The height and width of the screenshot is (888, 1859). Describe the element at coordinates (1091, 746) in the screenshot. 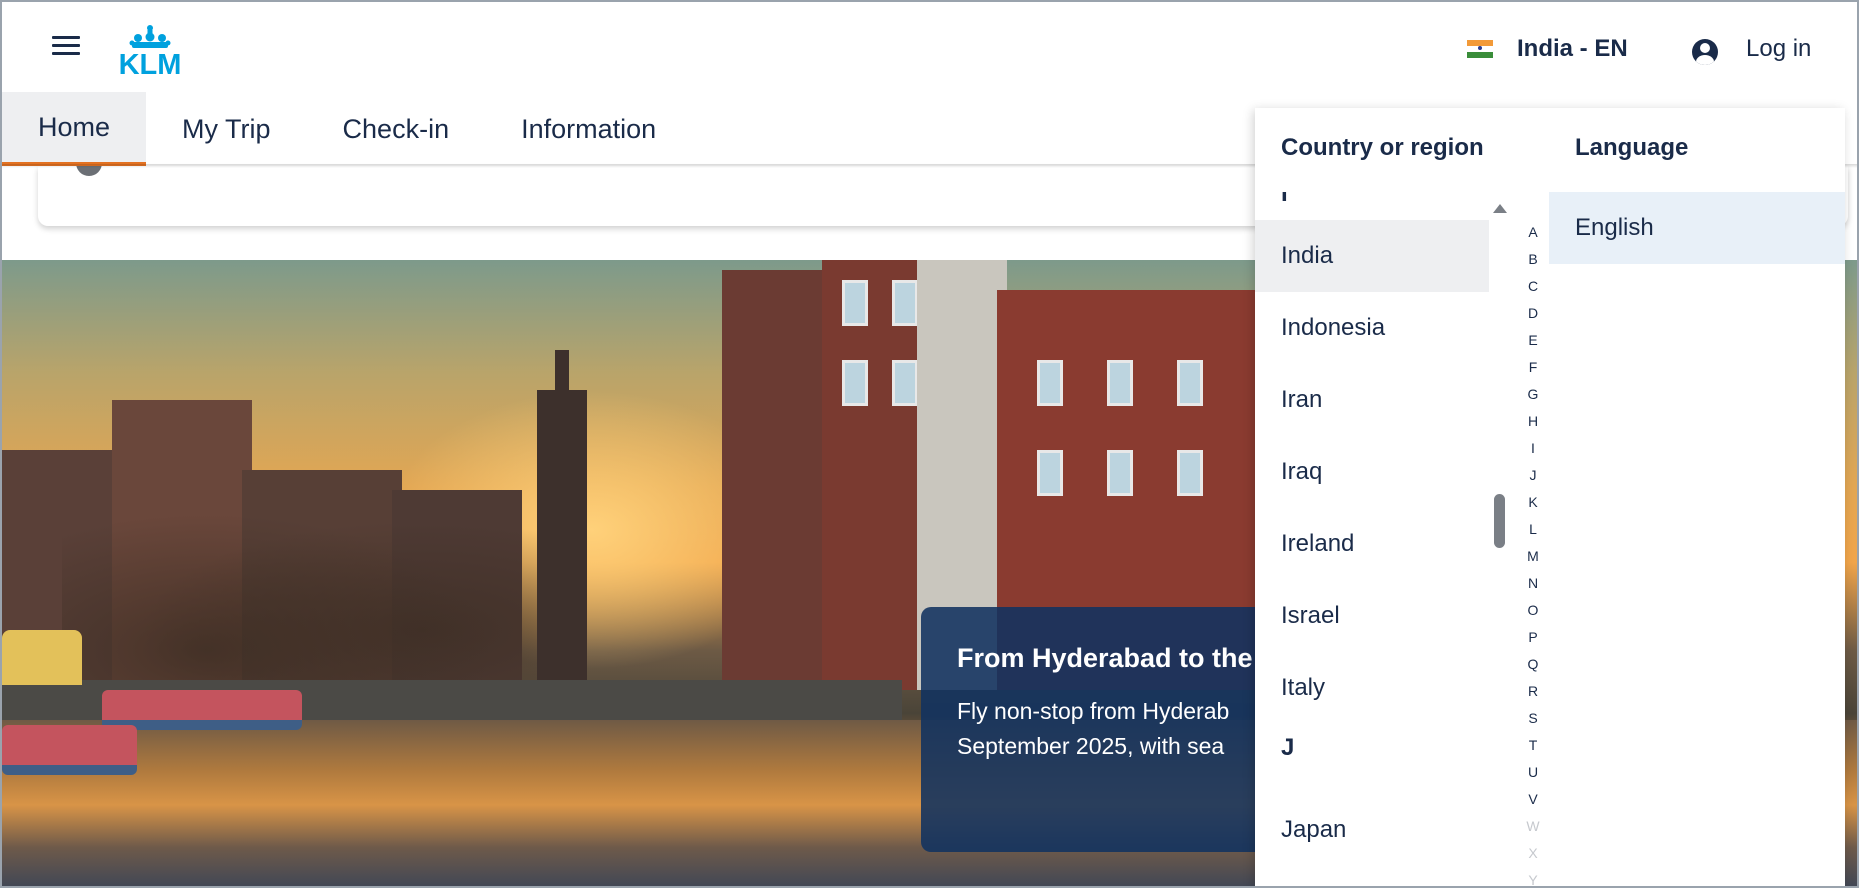

I see `promo-text-line: September 2025, with sea` at that location.